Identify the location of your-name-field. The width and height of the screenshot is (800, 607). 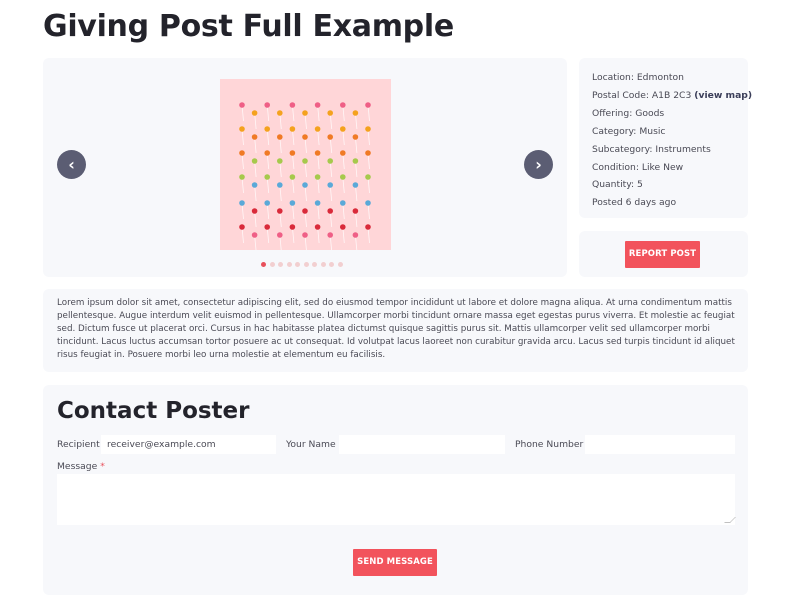
(422, 444).